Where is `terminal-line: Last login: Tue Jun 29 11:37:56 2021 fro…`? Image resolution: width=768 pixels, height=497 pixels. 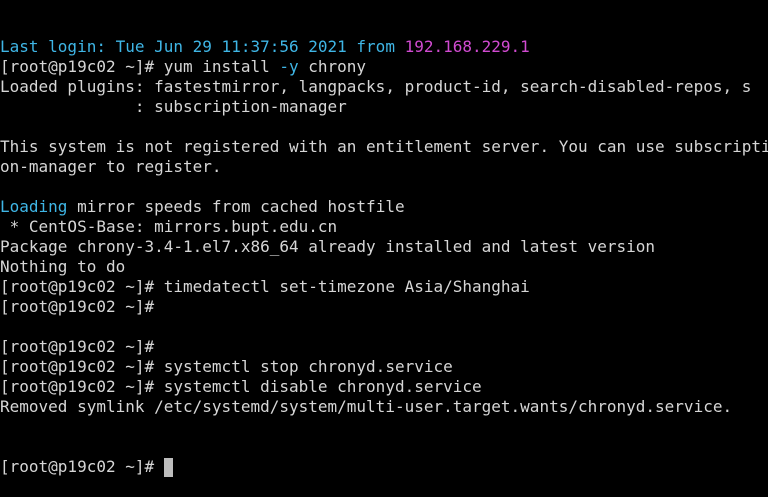
terminal-line: Last login: Tue Jun 29 11:37:56 2021 fro… is located at coordinates (384, 47).